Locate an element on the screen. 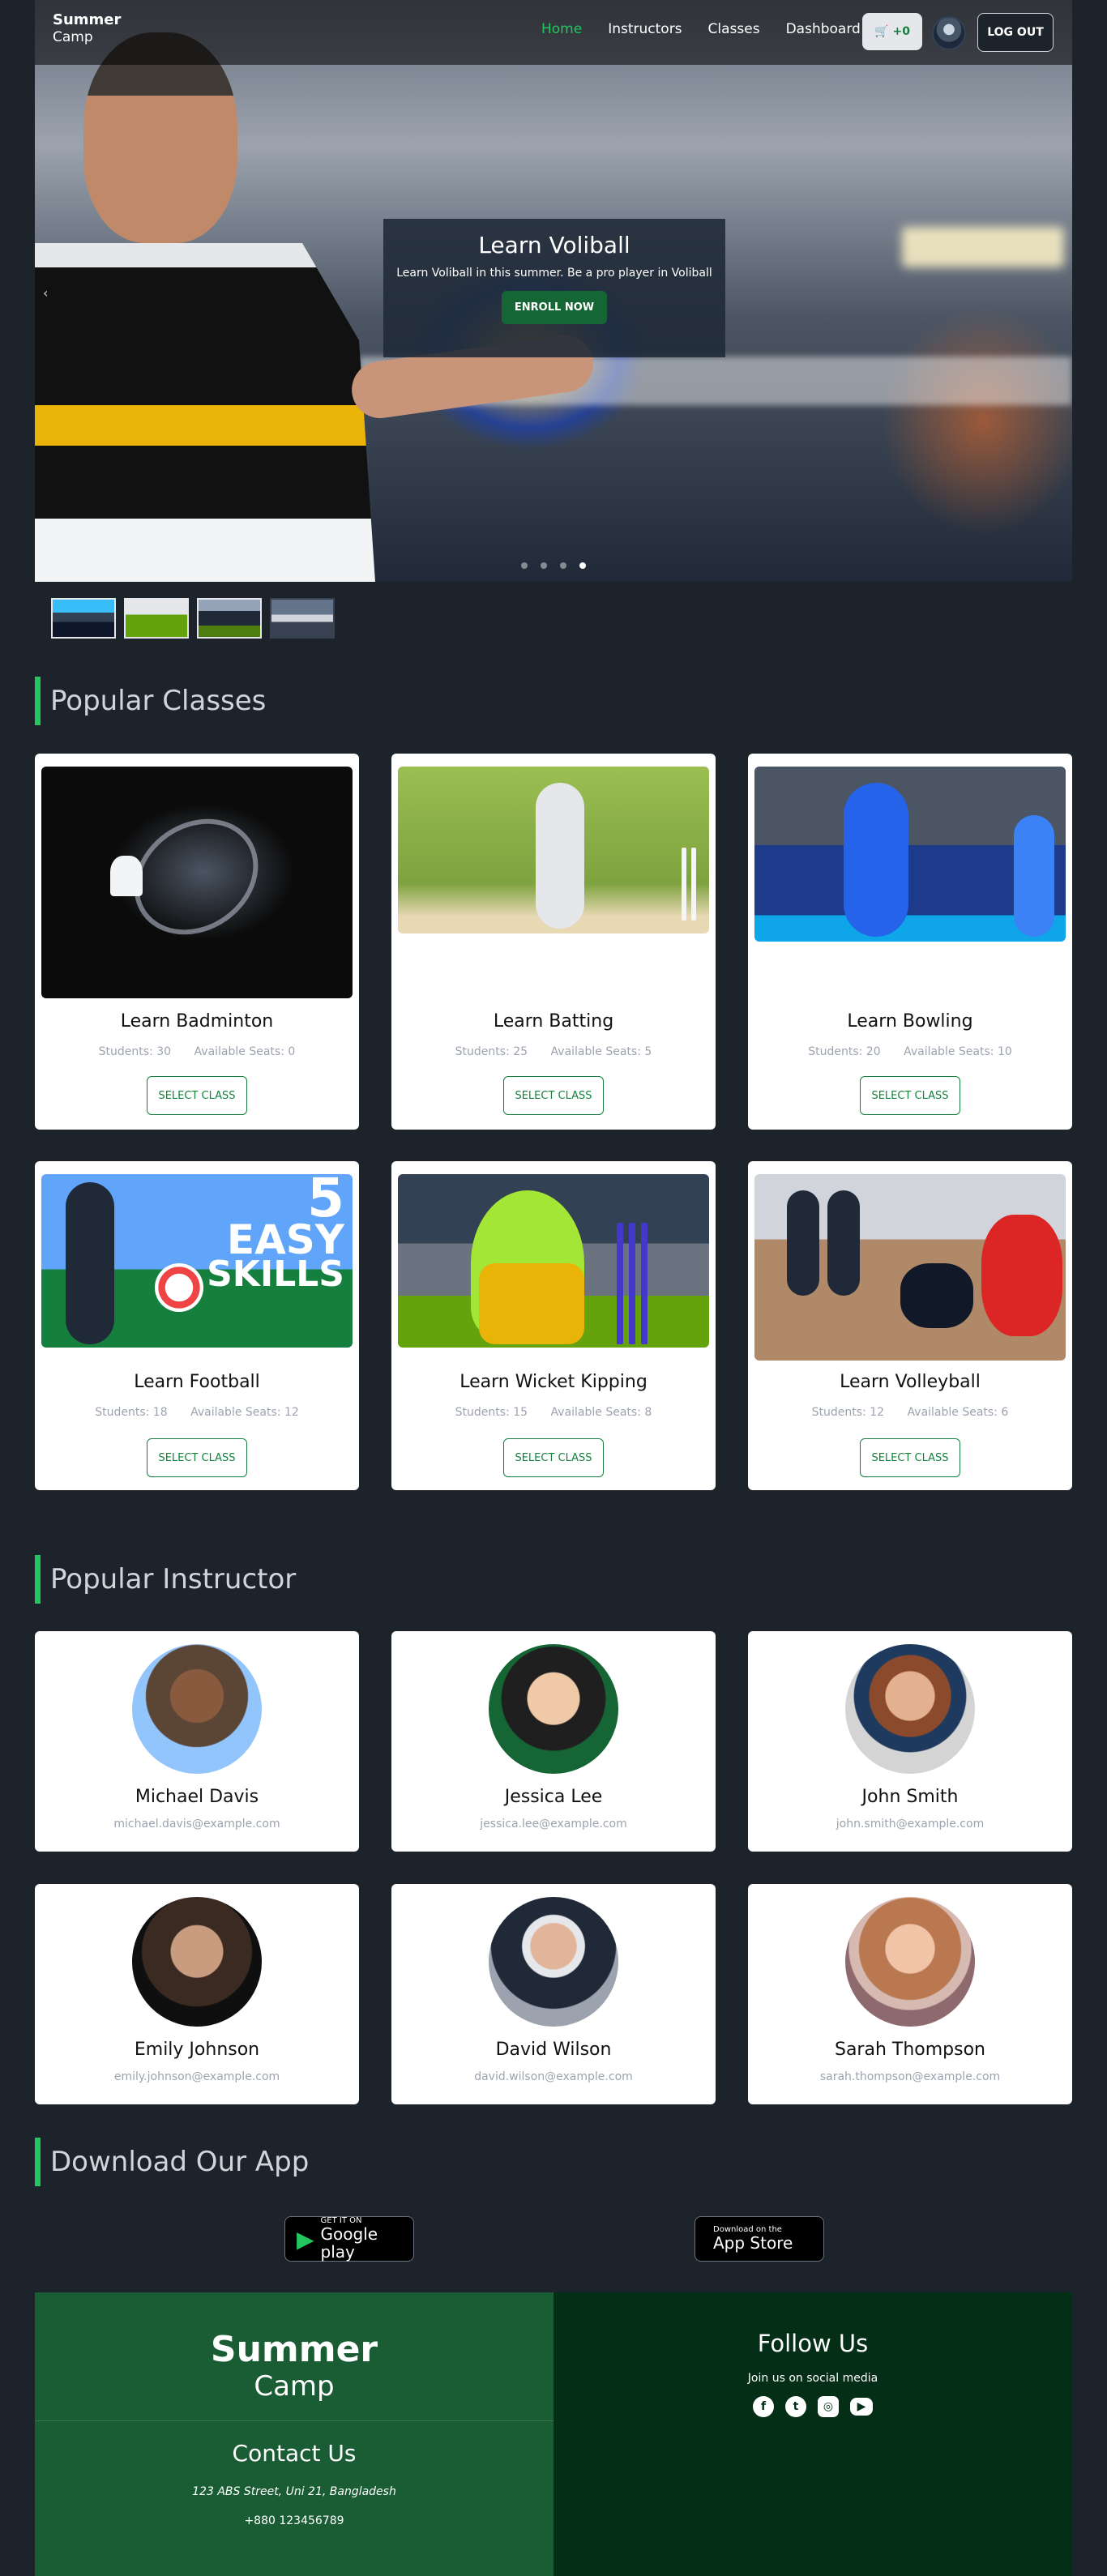 Image resolution: width=1107 pixels, height=2576 pixels. follow-title: Follow Us is located at coordinates (813, 2343).